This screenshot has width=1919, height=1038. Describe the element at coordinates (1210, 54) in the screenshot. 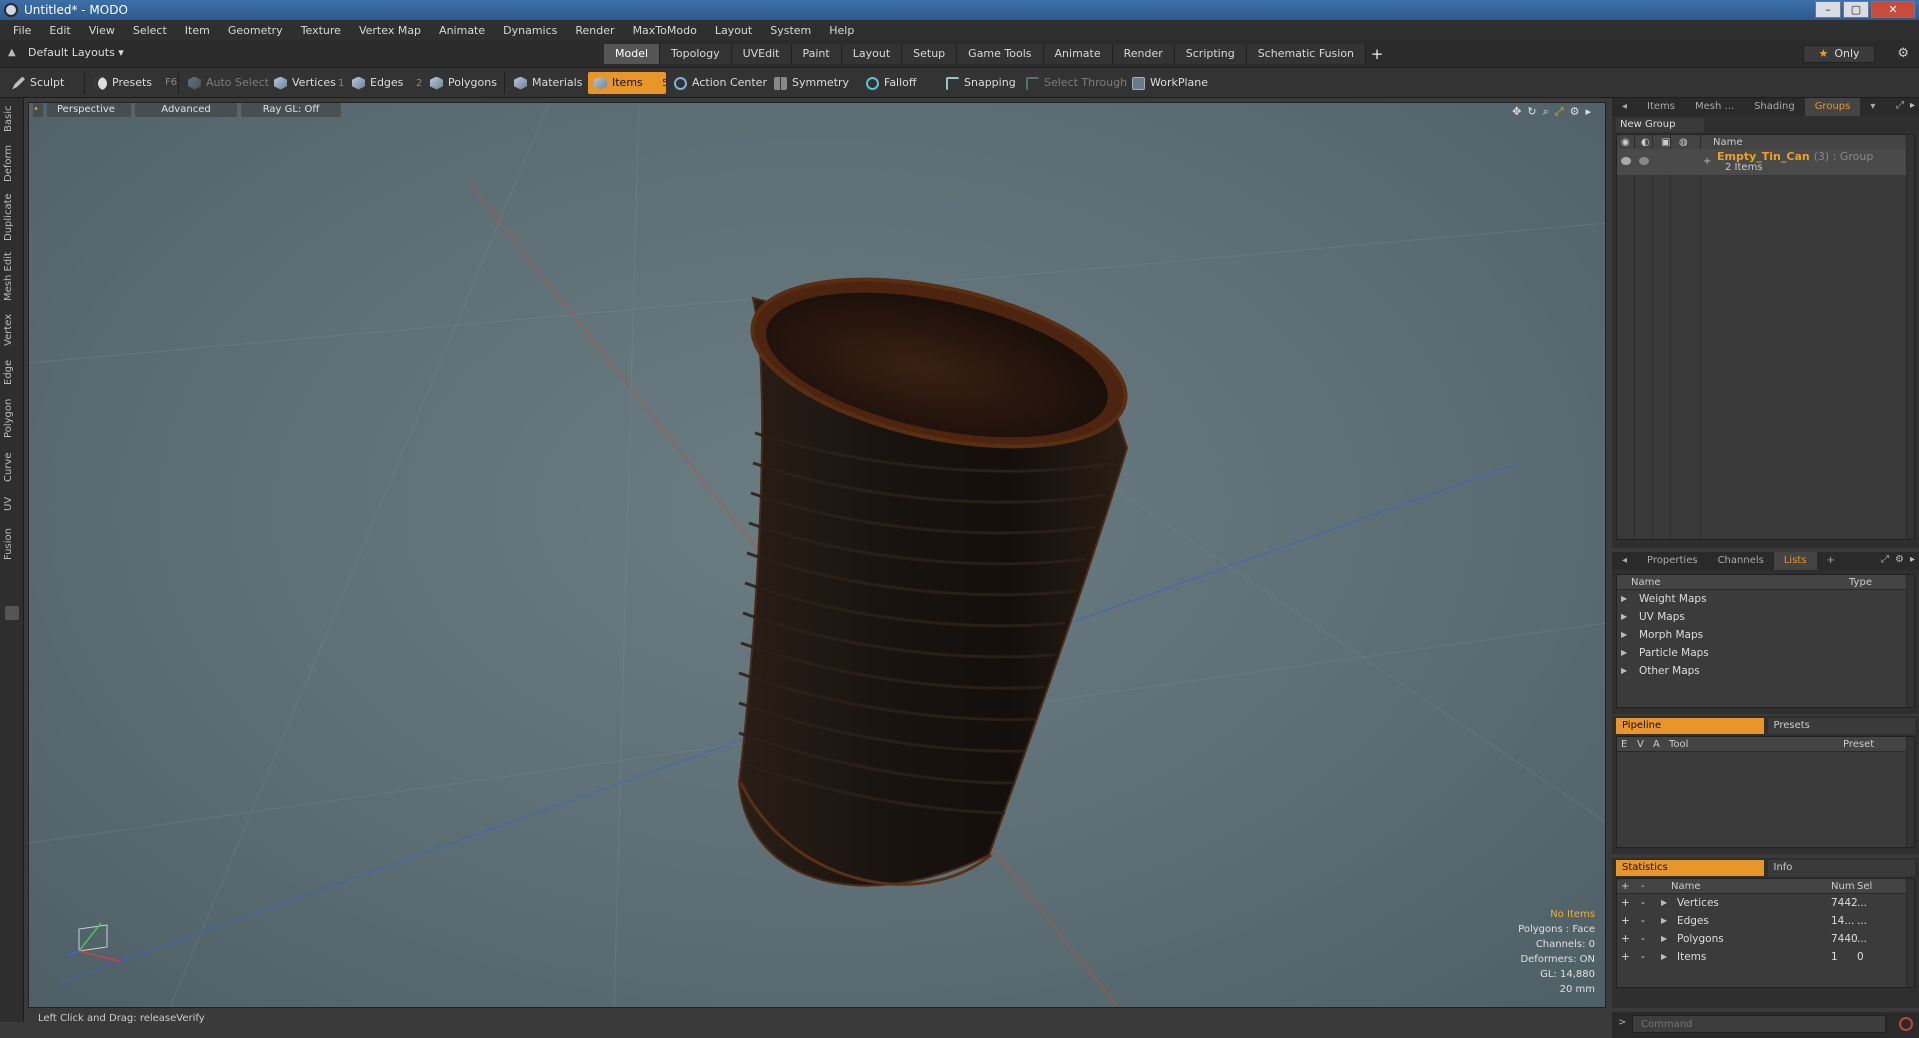

I see `tab-scripting: Scripting` at that location.